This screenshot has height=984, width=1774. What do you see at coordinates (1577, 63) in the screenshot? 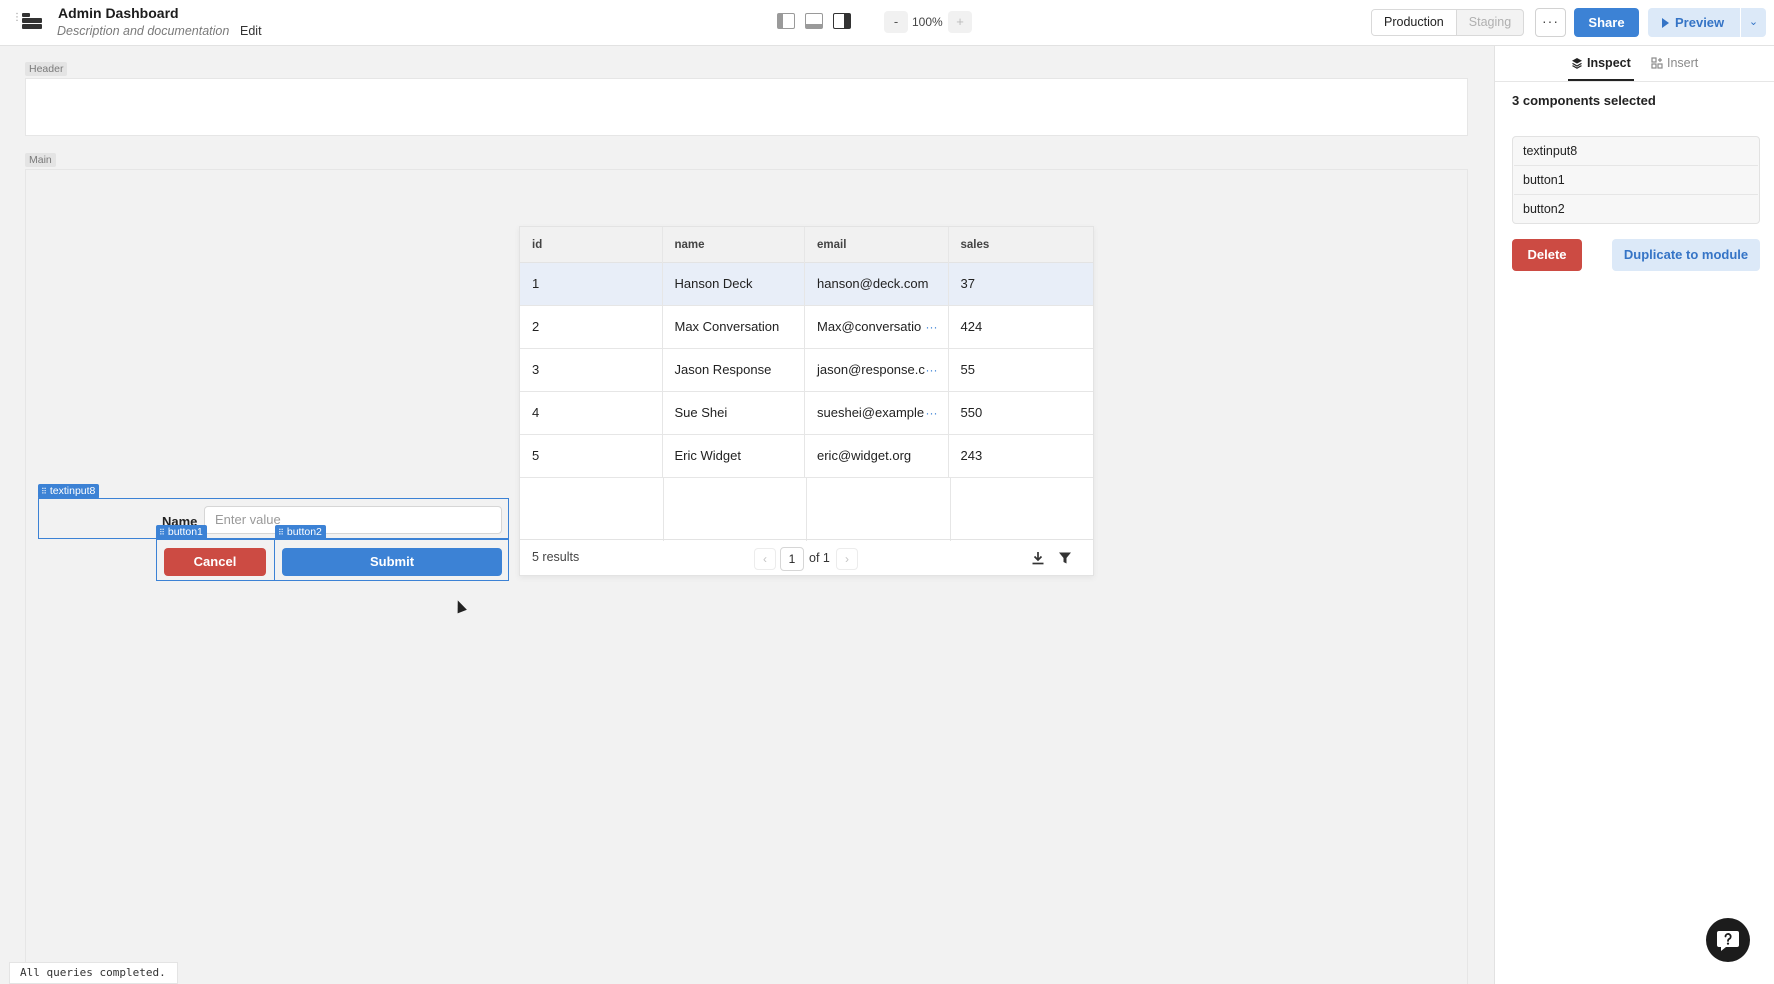
I see `layers-icon` at bounding box center [1577, 63].